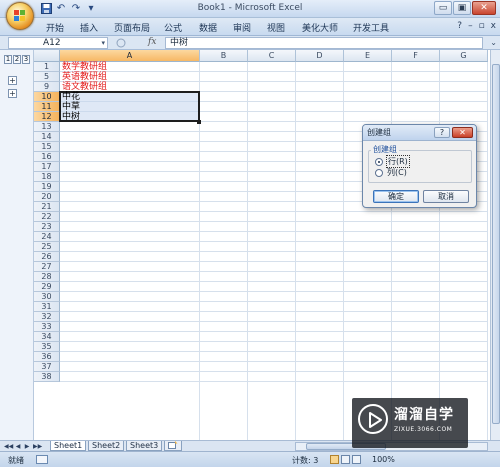  What do you see at coordinates (103, 43) in the screenshot?
I see `chevron-down-icon: ▾` at bounding box center [103, 43].